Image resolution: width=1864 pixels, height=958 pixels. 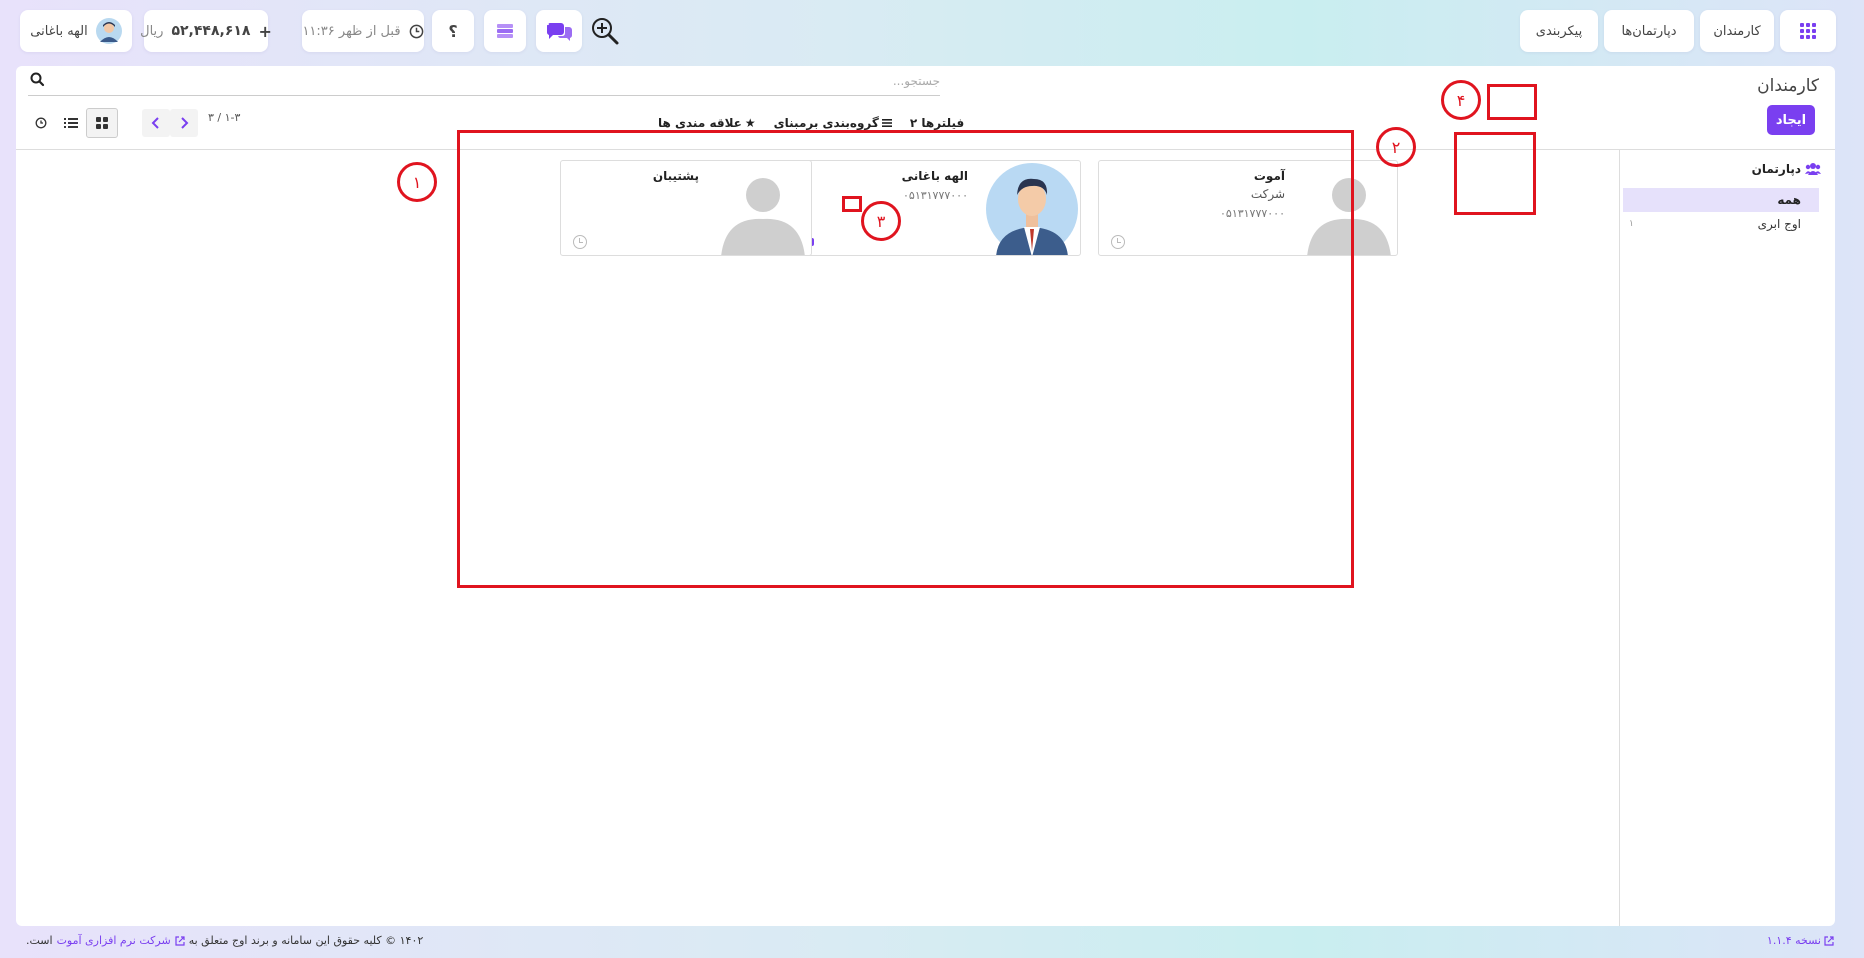 I want to click on favorites-button: علاقه مندی ها ★, so click(x=707, y=123).